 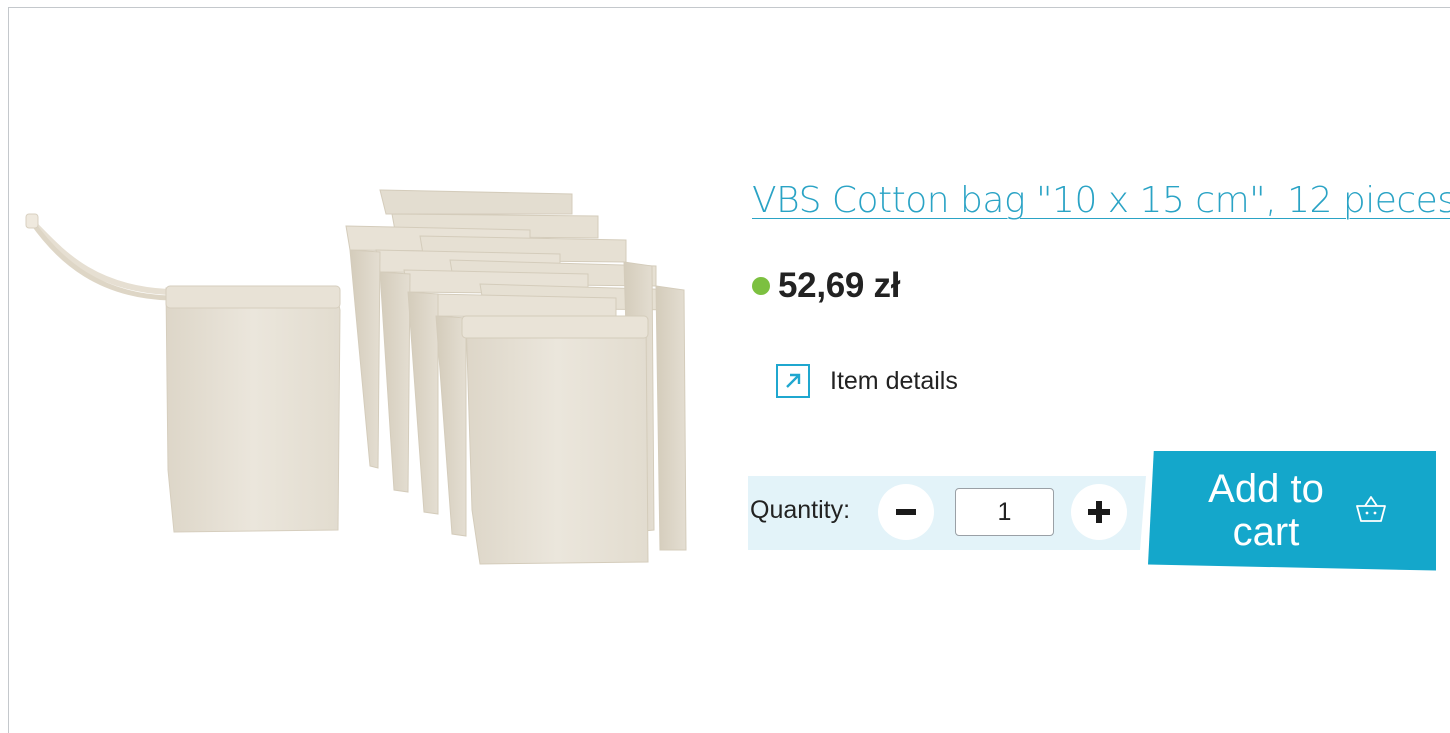 I want to click on external-arrow-icon, so click(x=793, y=381).